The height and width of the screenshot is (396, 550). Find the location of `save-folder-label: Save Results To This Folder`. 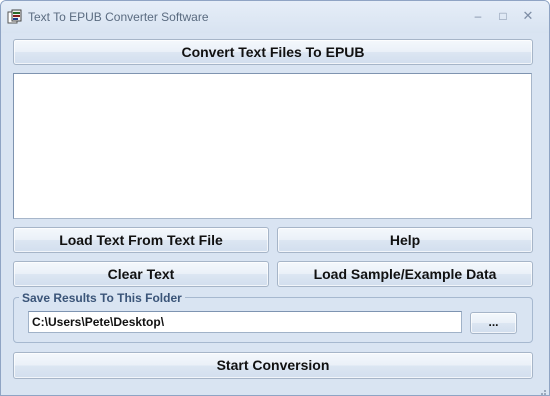

save-folder-label: Save Results To This Folder is located at coordinates (102, 298).